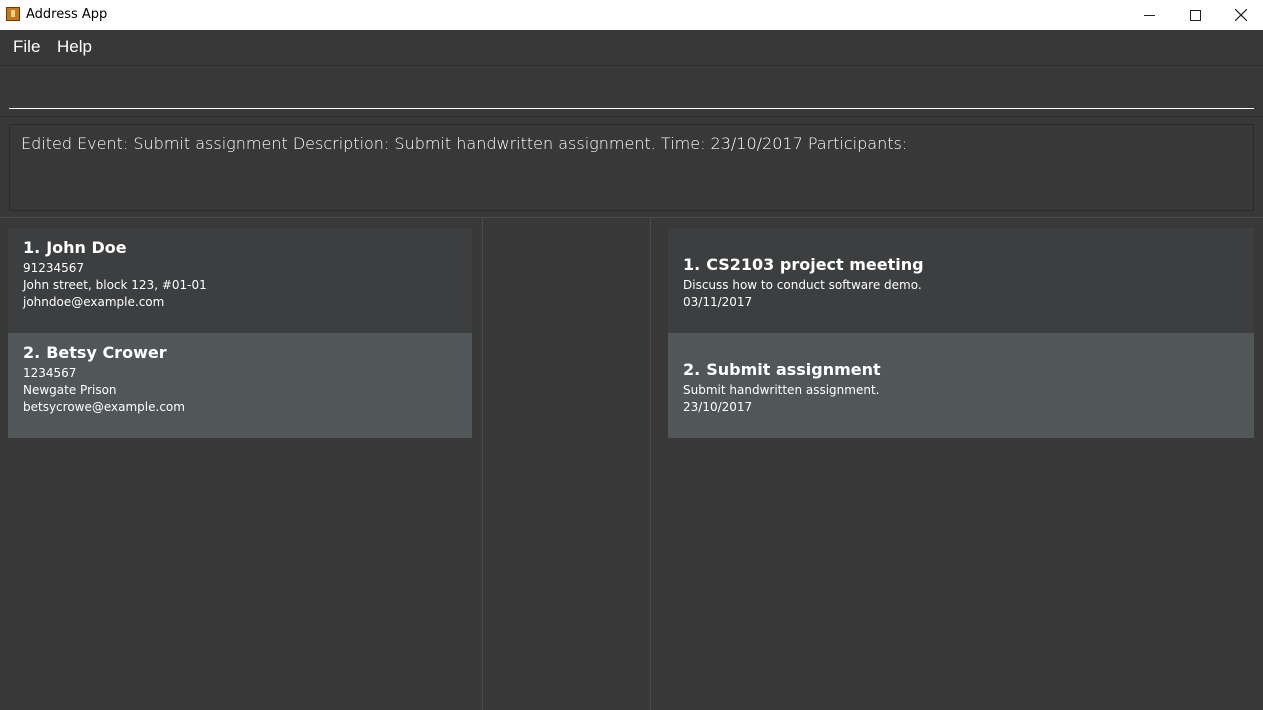 The width and height of the screenshot is (1263, 710). What do you see at coordinates (718, 407) in the screenshot?
I see `event-date: 23/10/2017` at bounding box center [718, 407].